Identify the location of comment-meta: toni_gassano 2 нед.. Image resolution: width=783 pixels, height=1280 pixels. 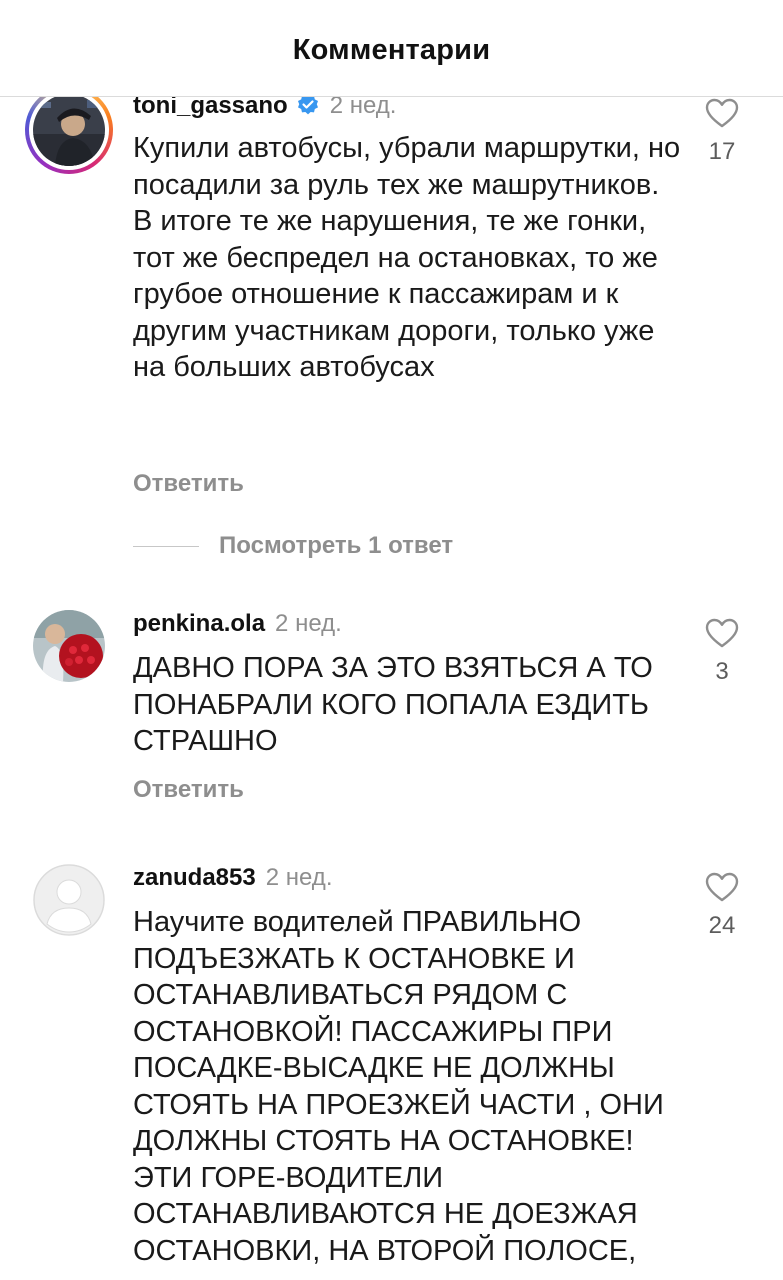
(264, 110).